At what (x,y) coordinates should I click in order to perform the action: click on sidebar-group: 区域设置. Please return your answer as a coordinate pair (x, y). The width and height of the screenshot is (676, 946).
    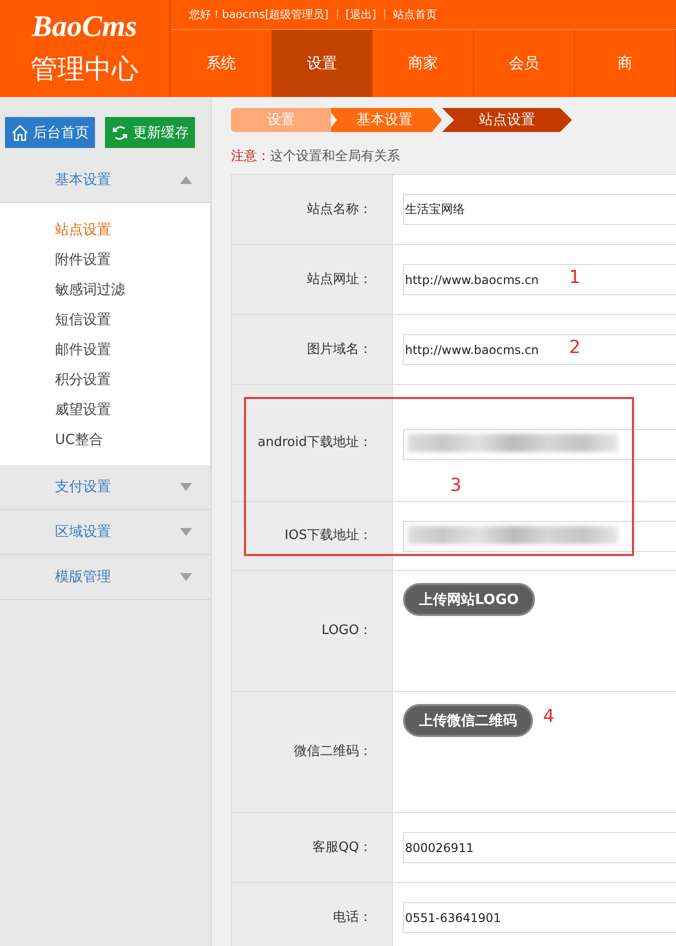
    Looking at the image, I should click on (105, 532).